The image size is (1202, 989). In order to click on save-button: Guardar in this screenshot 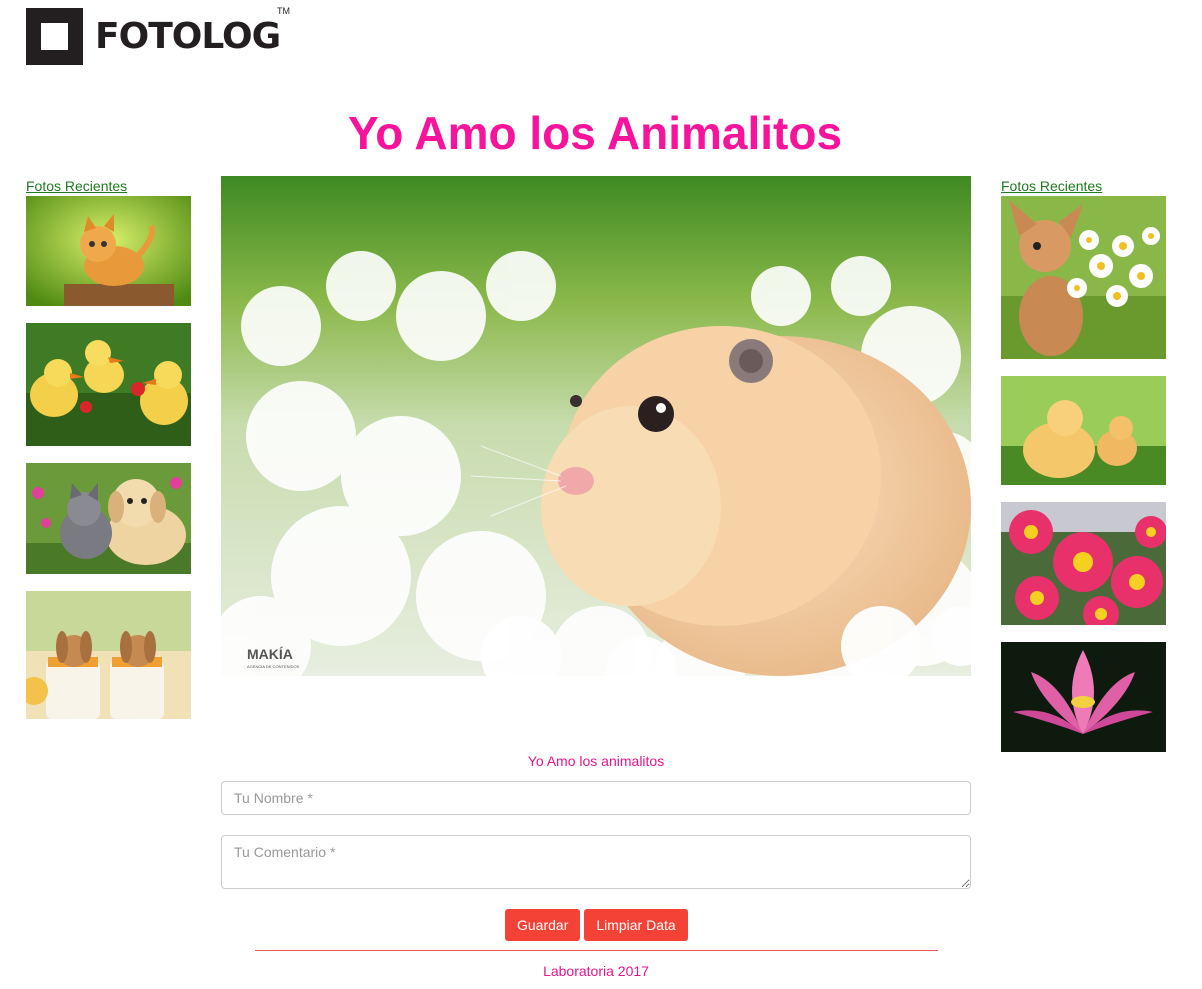, I will do `click(542, 925)`.